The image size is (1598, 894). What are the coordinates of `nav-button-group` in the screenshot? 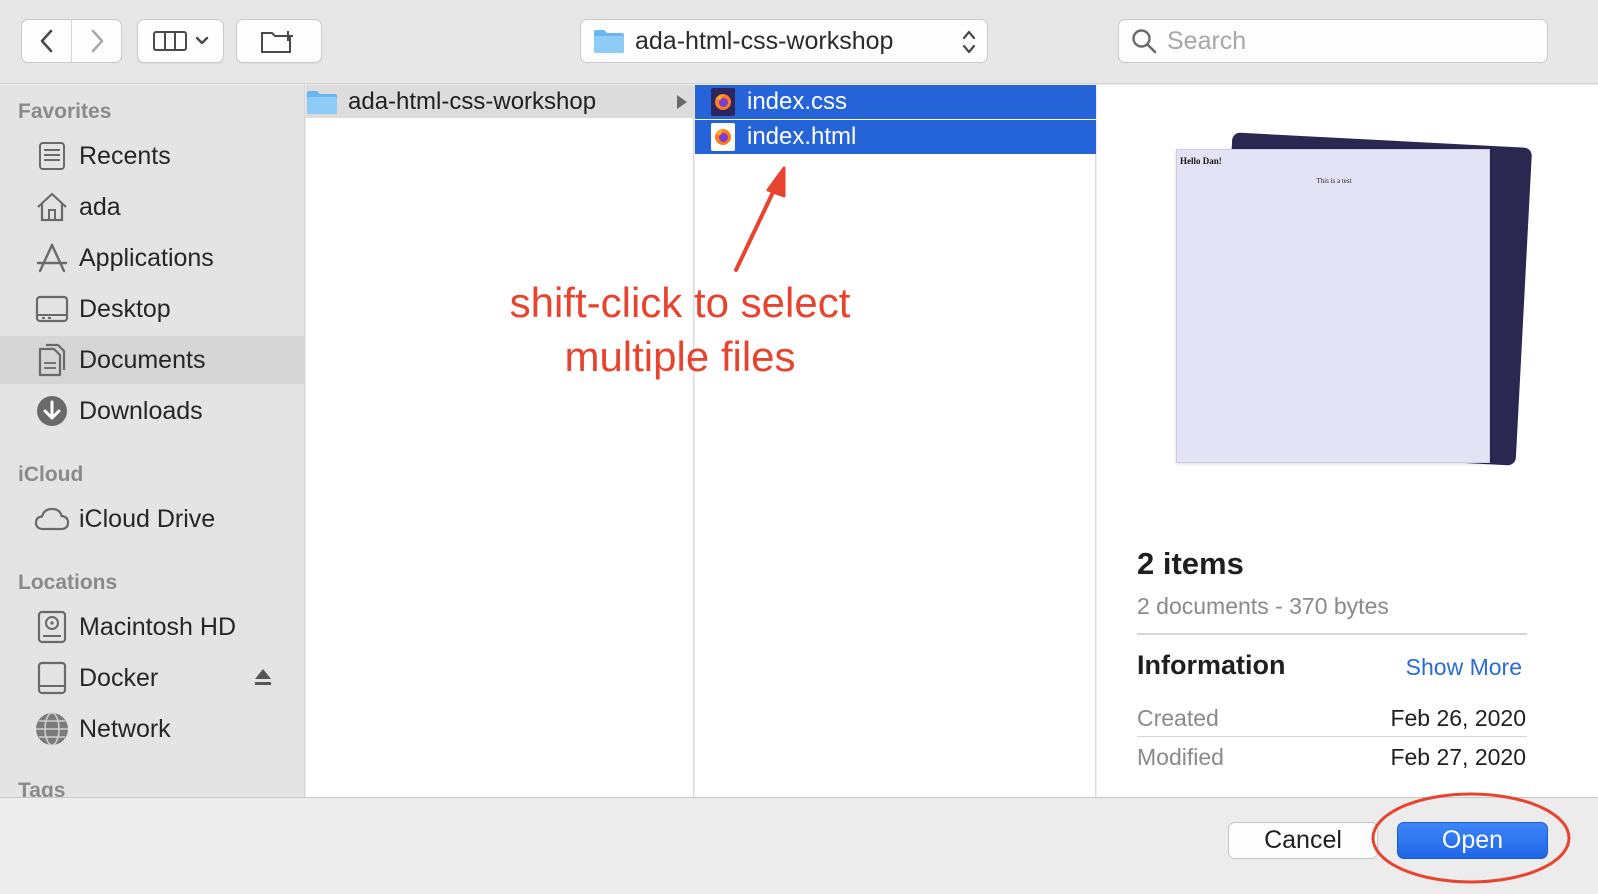 It's located at (71, 41).